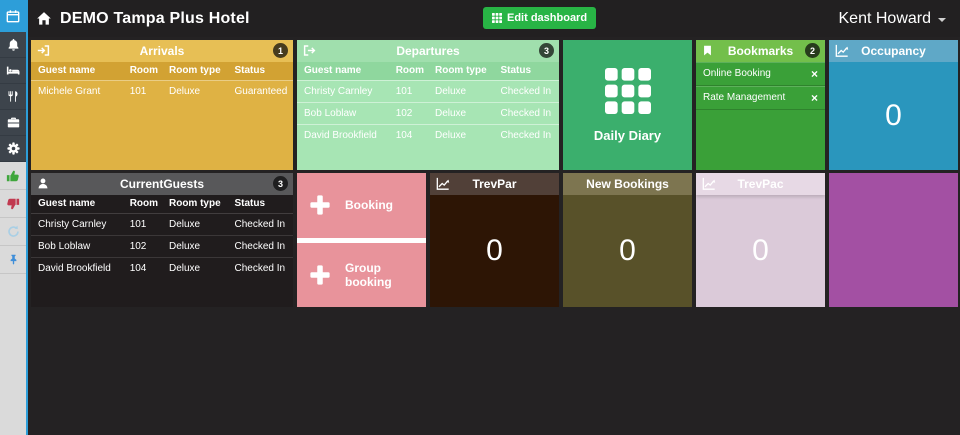  I want to click on widget-new-bookings: New Bookings 0, so click(627, 240).